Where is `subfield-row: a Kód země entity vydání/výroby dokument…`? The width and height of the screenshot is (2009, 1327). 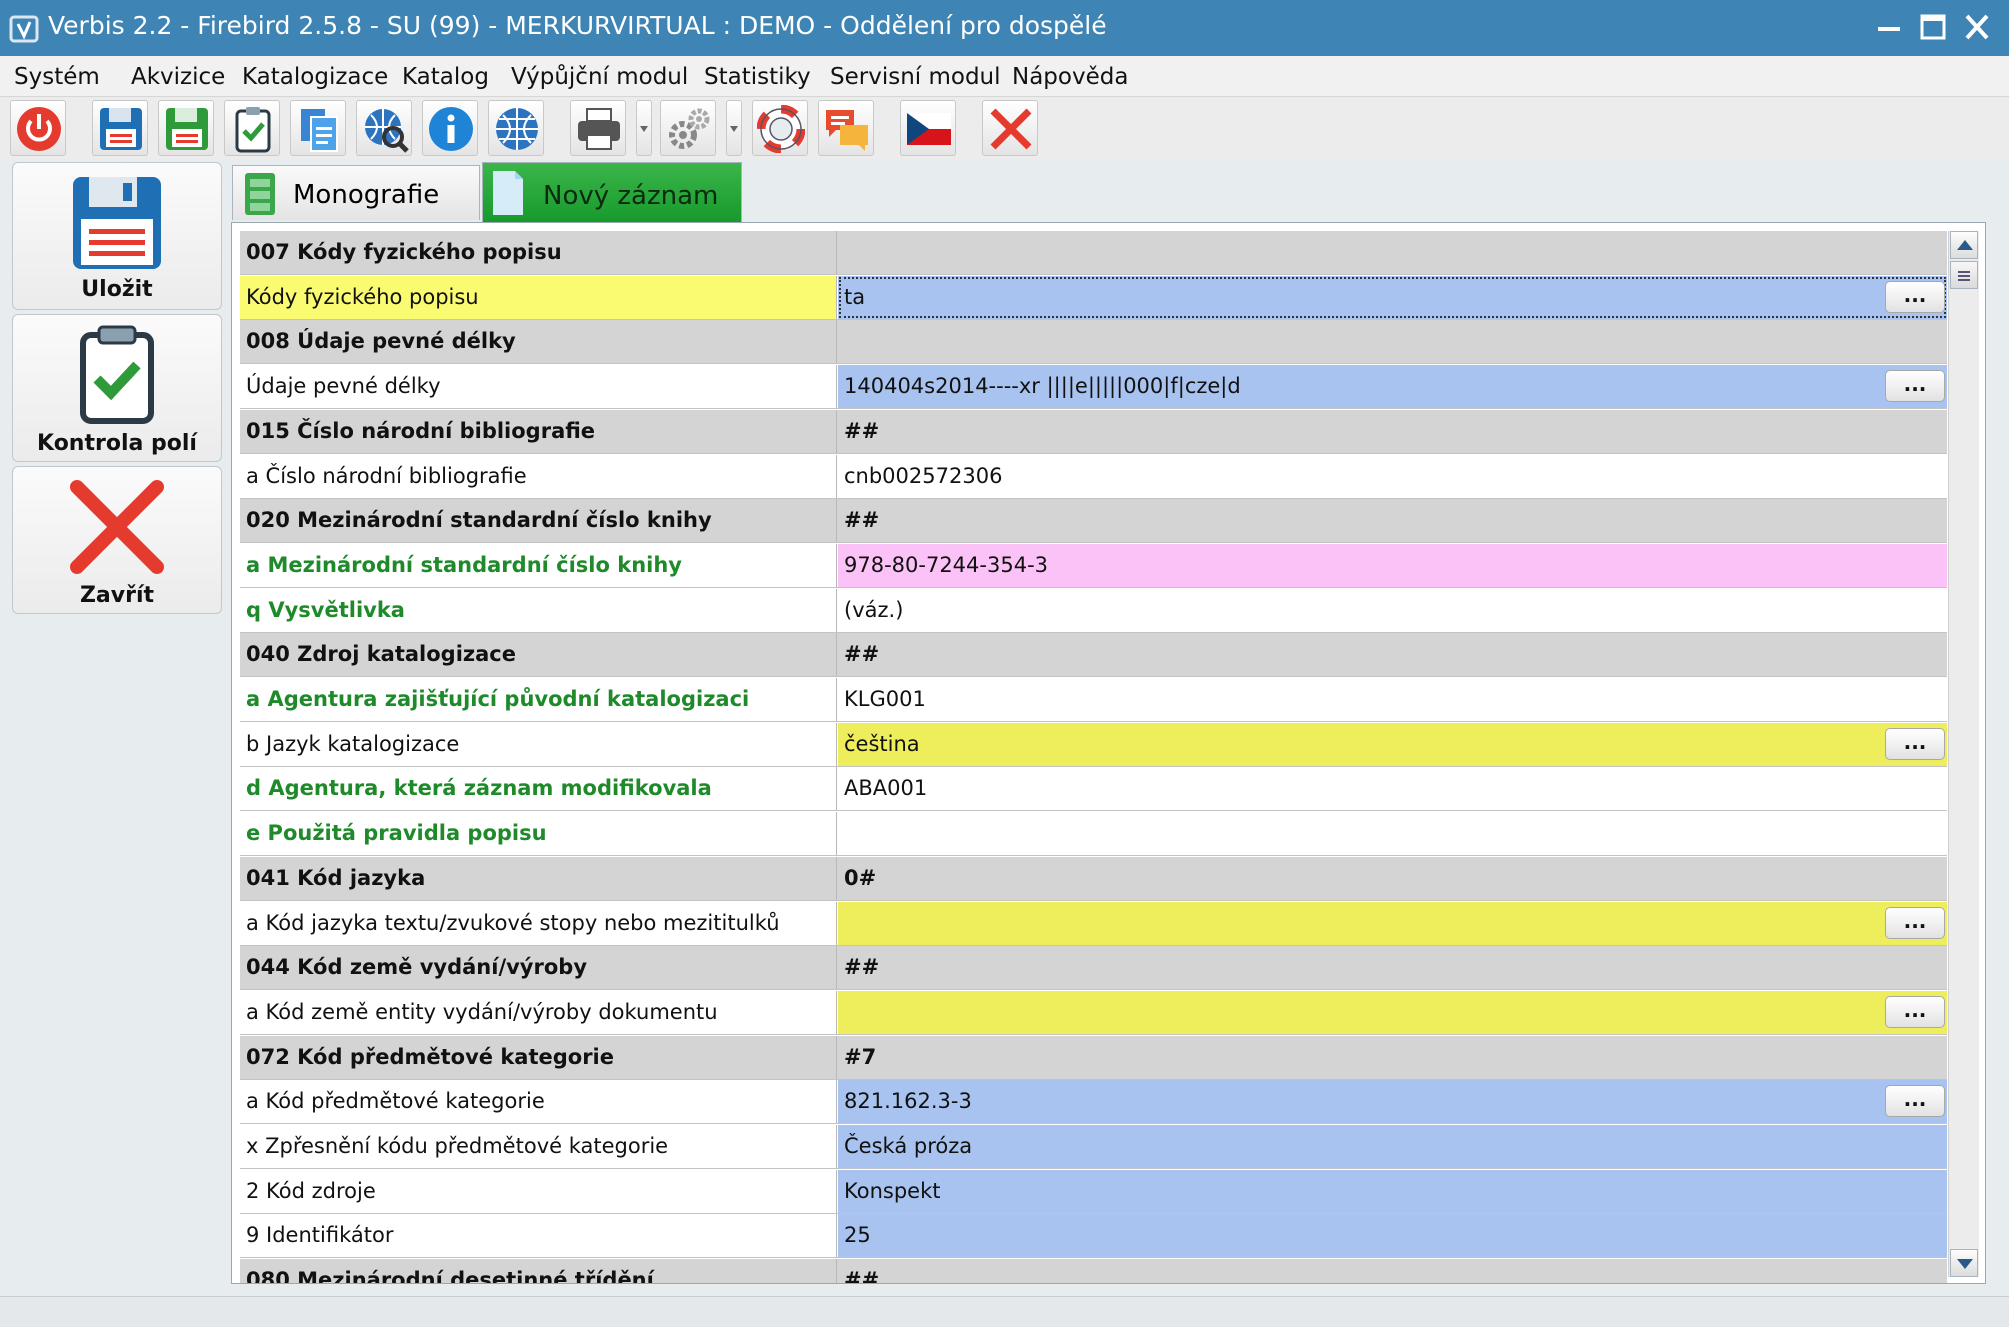 subfield-row: a Kód země entity vydání/výroby dokument… is located at coordinates (1093, 1012).